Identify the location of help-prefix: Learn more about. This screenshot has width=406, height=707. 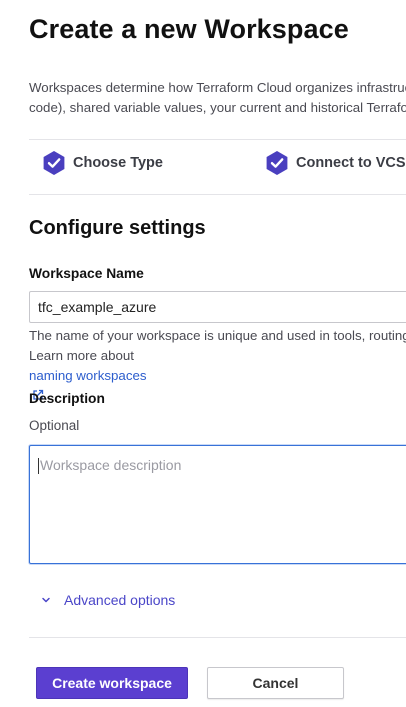
(81, 355).